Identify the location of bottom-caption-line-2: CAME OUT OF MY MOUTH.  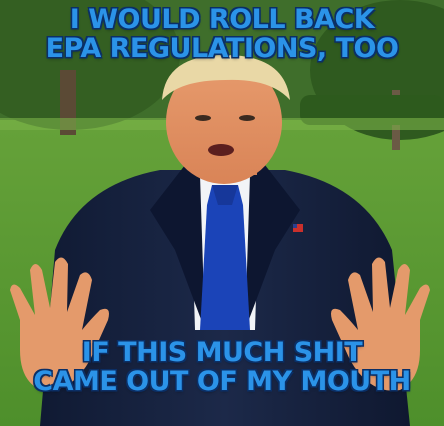
(222, 381).